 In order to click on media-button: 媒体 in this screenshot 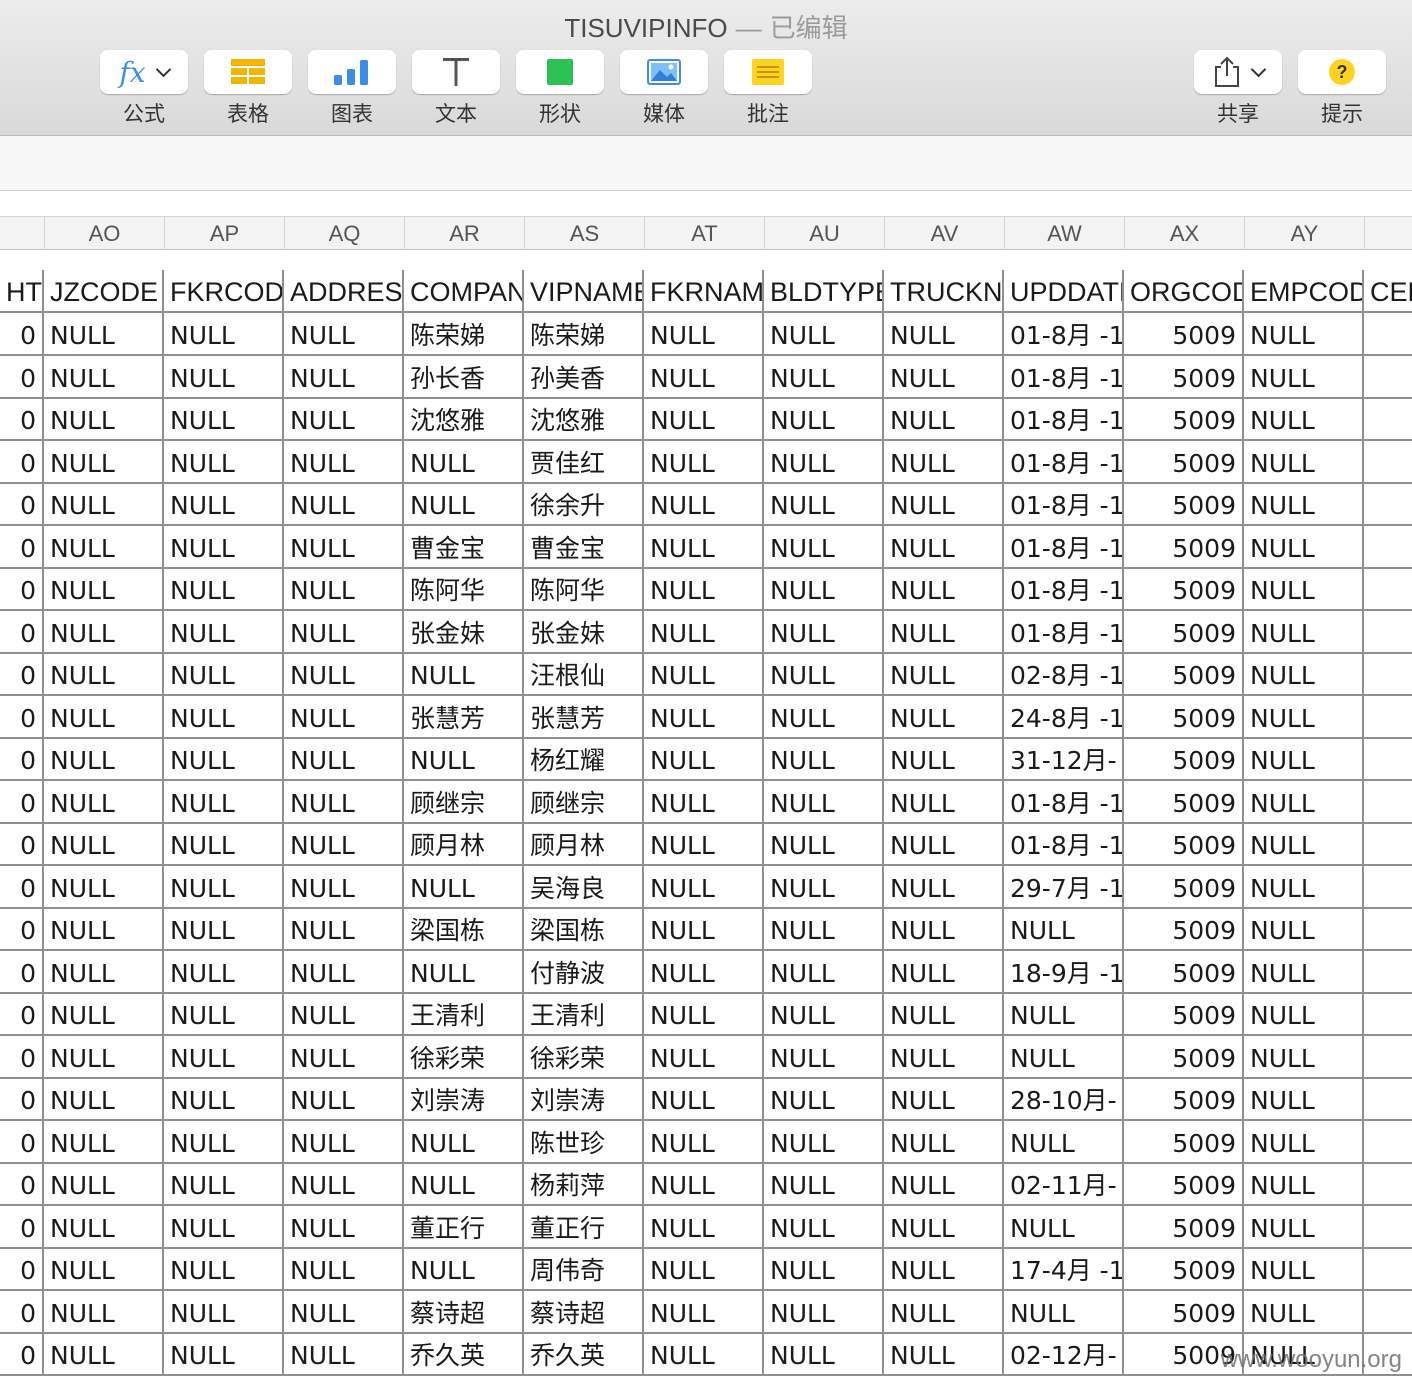, I will do `click(664, 89)`.